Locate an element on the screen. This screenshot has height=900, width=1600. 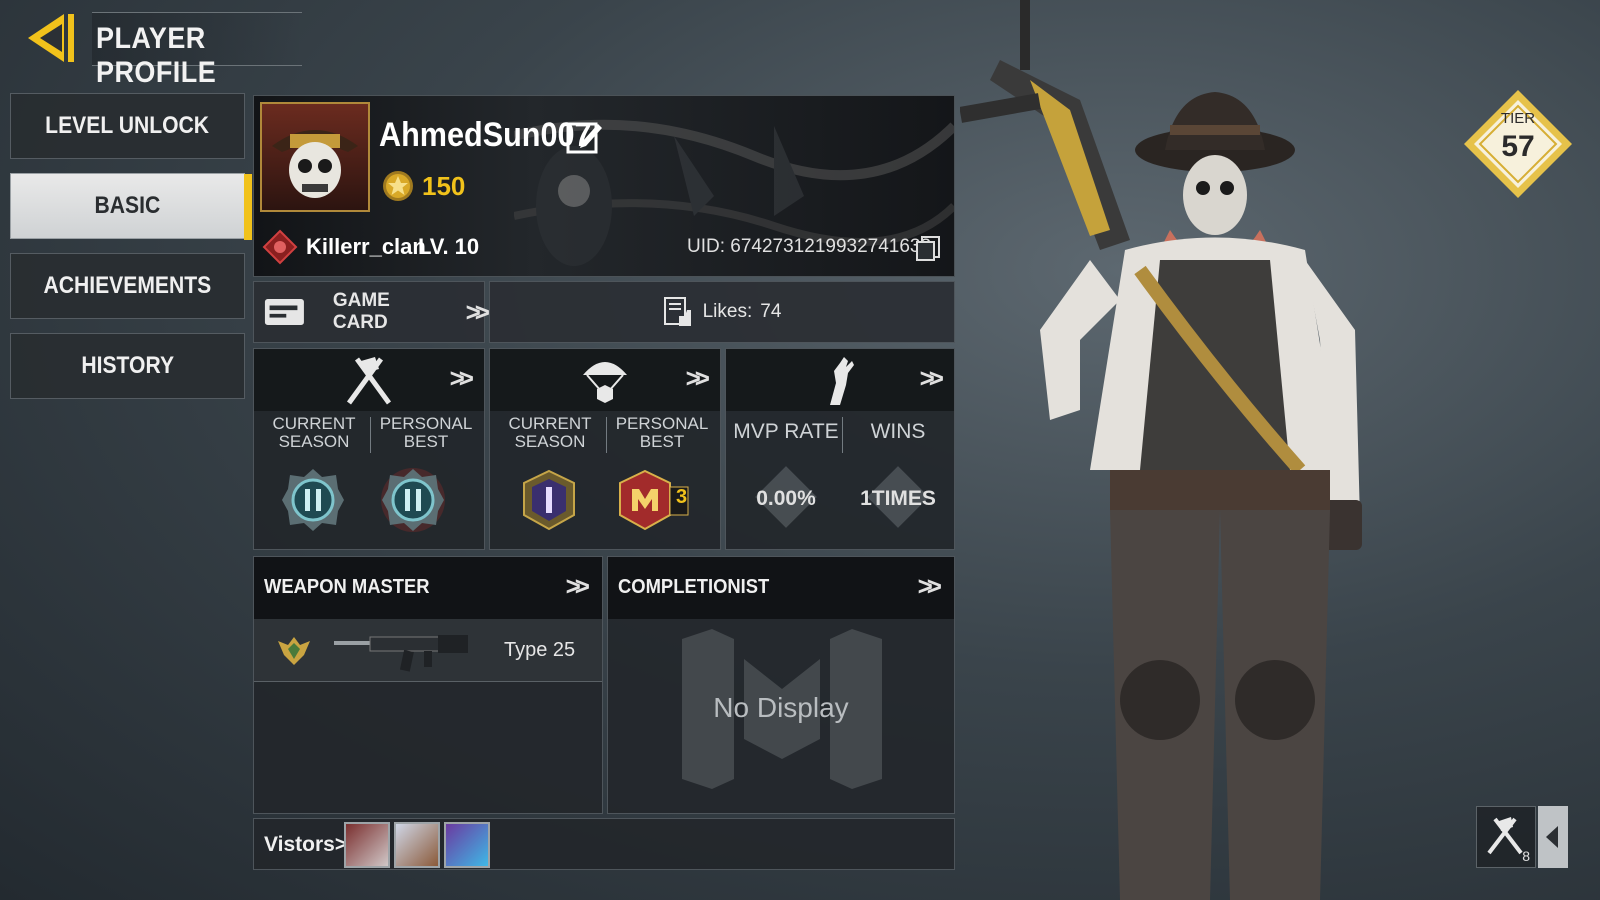
multiplayer-rank-button: 8 is located at coordinates (1506, 837).